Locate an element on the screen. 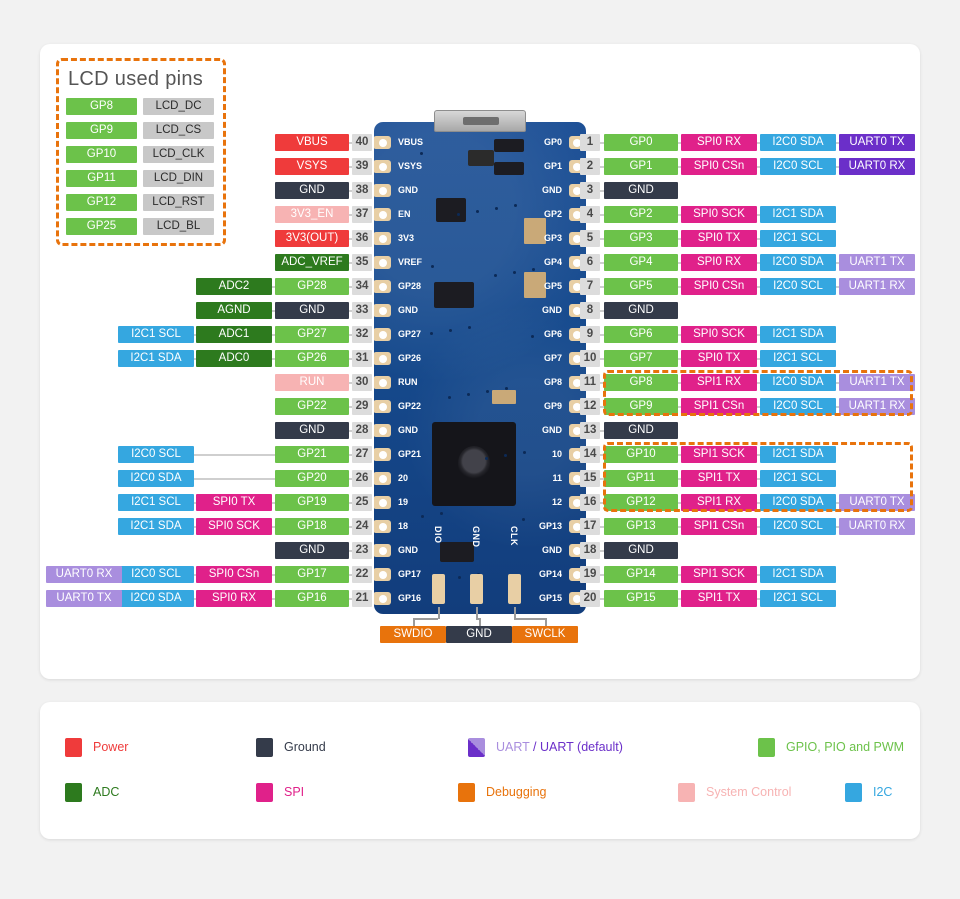 This screenshot has width=960, height=899. pin-label-main: GP4 is located at coordinates (641, 262).